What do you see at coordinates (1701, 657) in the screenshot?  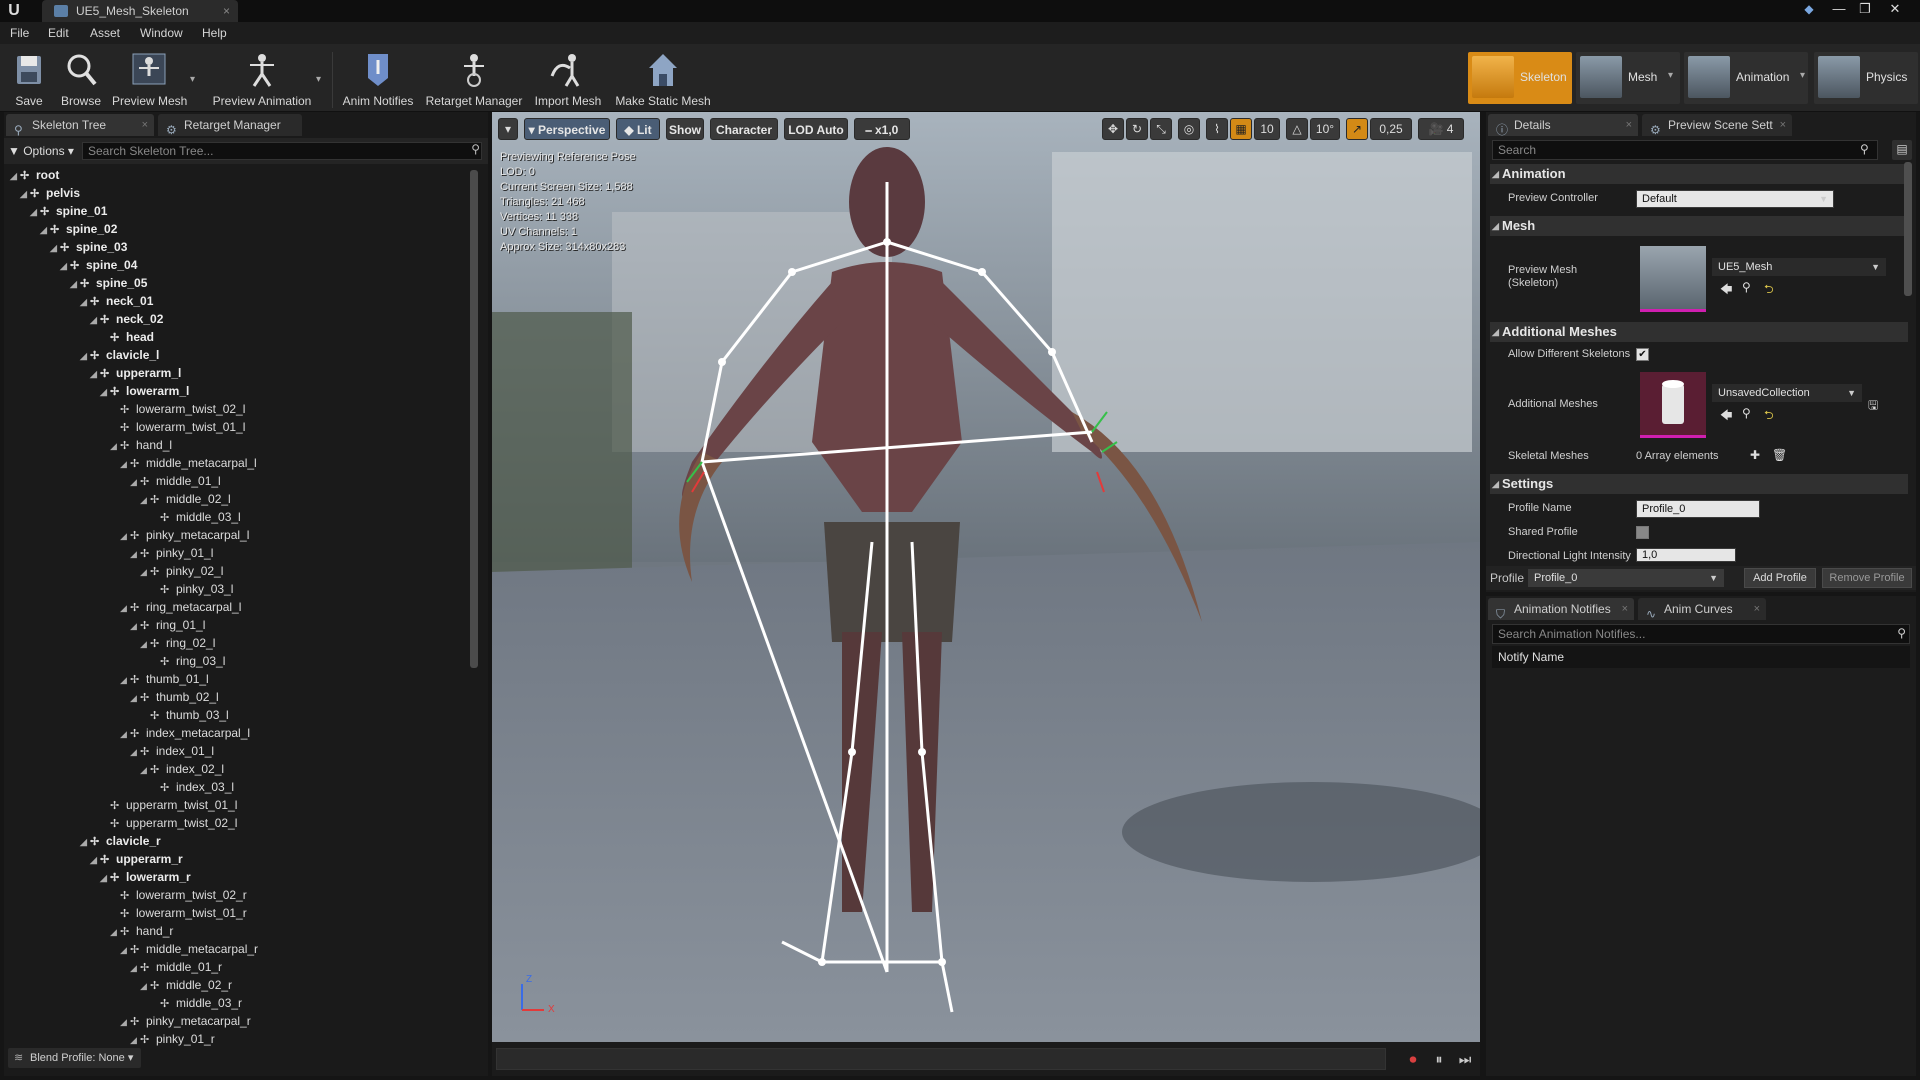 I see `notify-name-column-header: Notify Name` at bounding box center [1701, 657].